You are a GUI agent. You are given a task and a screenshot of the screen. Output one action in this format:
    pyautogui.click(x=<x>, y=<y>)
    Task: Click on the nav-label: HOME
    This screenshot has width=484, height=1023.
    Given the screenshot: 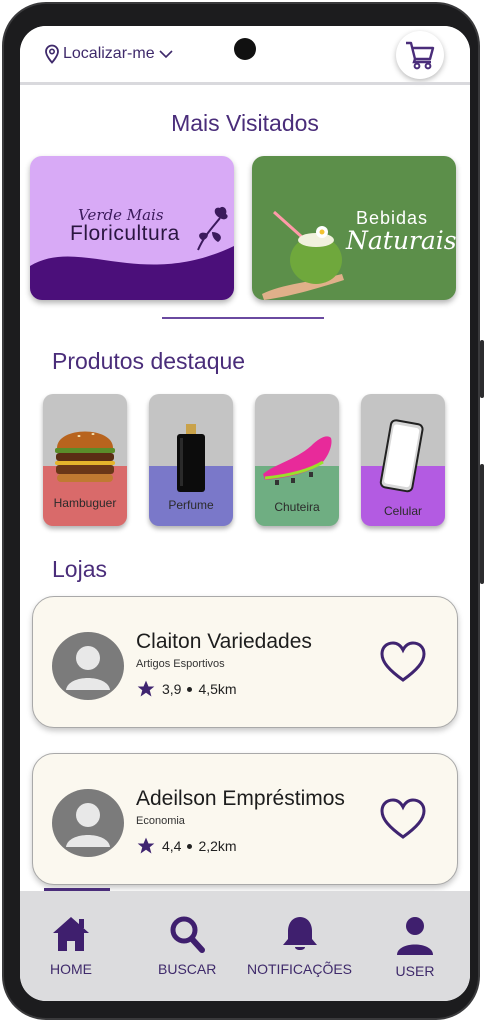 What is the action you would take?
    pyautogui.click(x=71, y=969)
    